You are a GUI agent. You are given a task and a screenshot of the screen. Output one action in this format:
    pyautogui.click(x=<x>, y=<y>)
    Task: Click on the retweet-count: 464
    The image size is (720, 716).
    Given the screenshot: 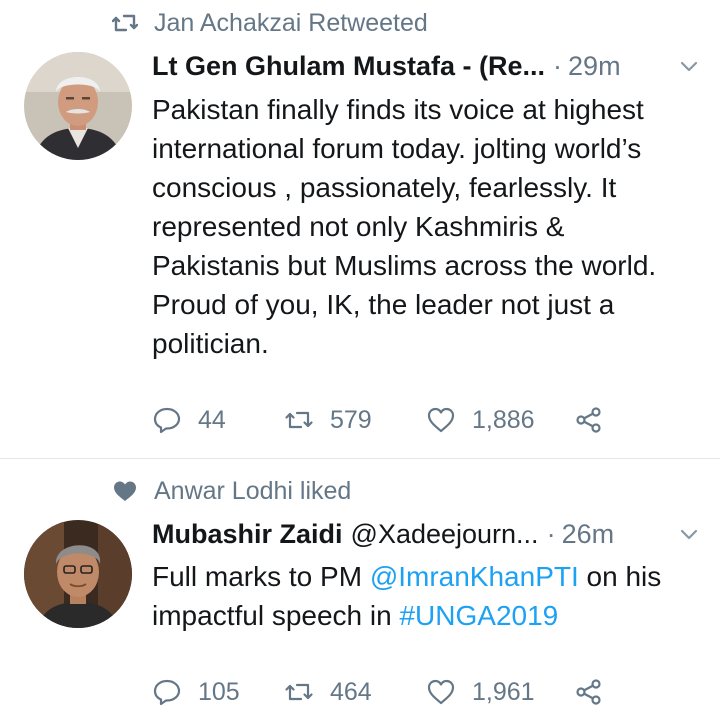 What is the action you would take?
    pyautogui.click(x=351, y=691)
    